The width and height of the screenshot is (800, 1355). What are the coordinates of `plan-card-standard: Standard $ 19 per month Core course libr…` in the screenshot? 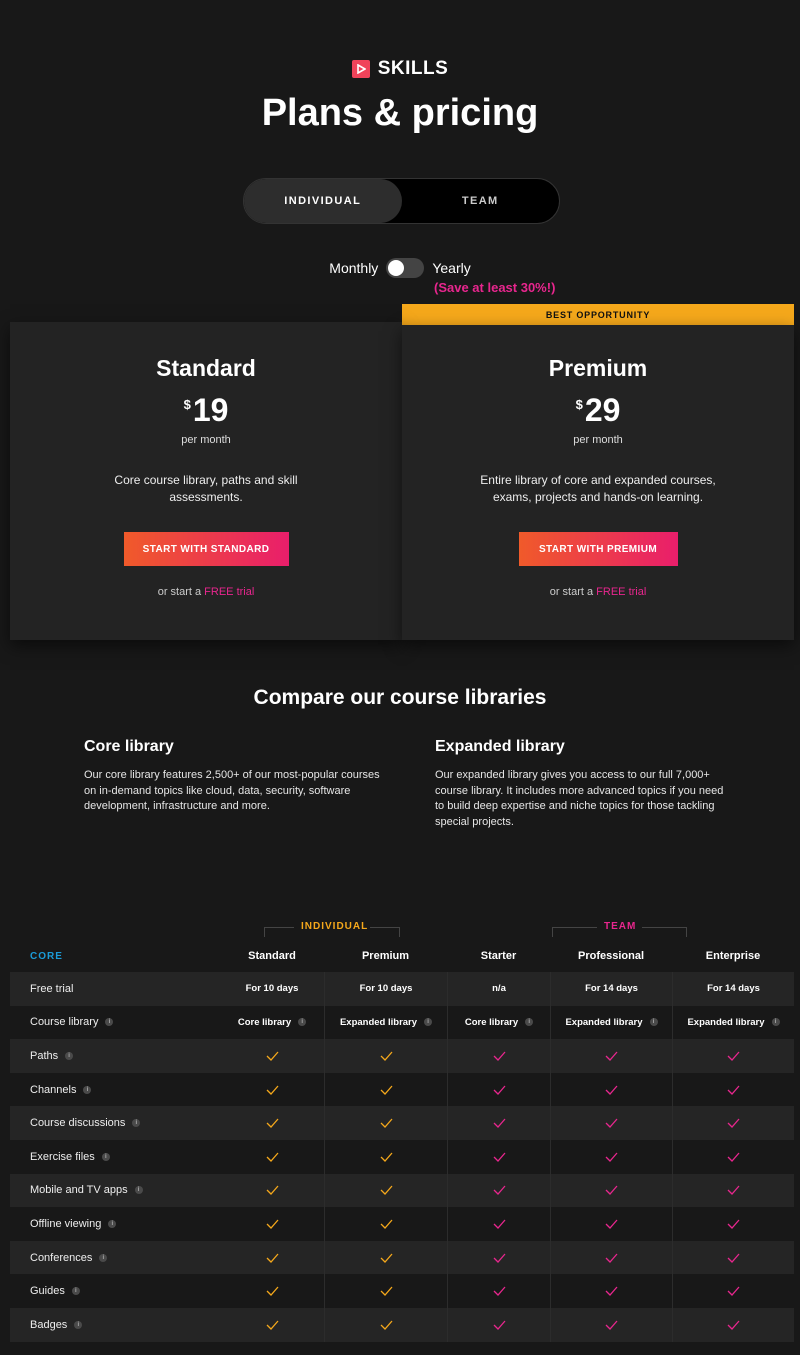 It's located at (206, 481).